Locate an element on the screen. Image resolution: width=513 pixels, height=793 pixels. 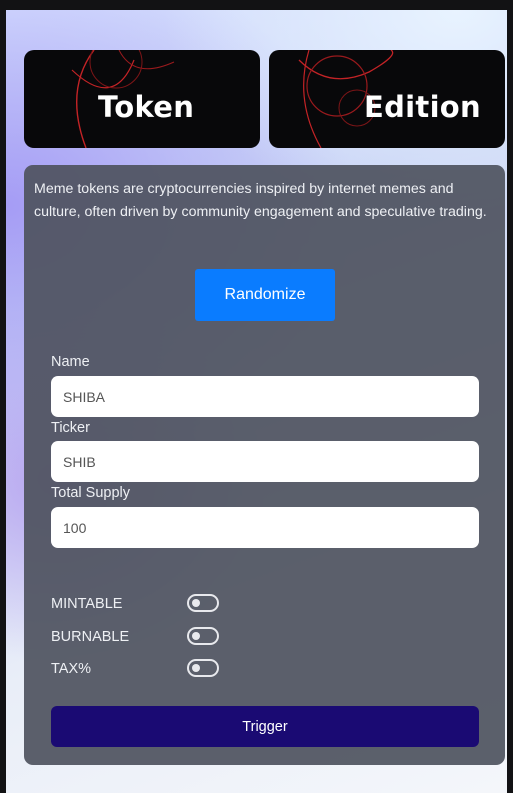
burnable-row: BURNABLE is located at coordinates (151, 637).